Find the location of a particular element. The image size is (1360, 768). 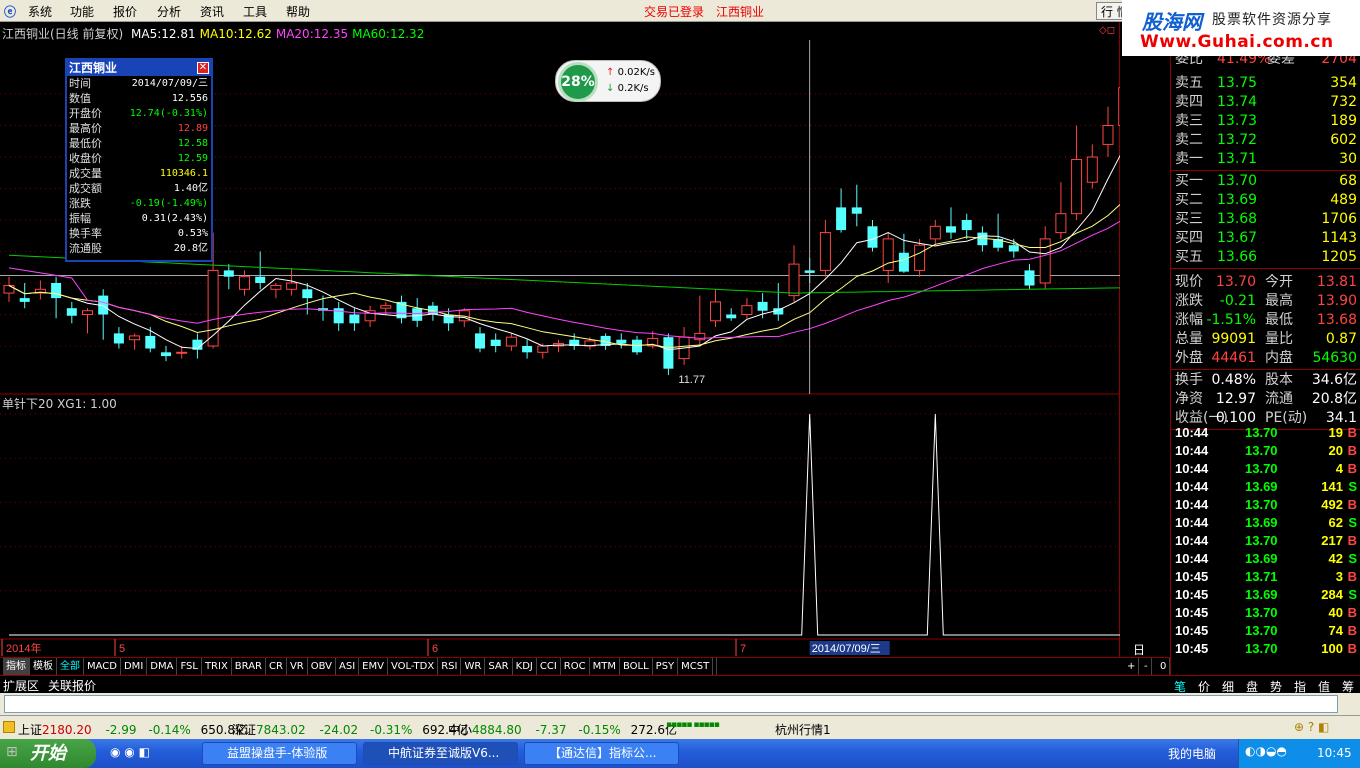

menu-info: 资讯 is located at coordinates (212, 11).